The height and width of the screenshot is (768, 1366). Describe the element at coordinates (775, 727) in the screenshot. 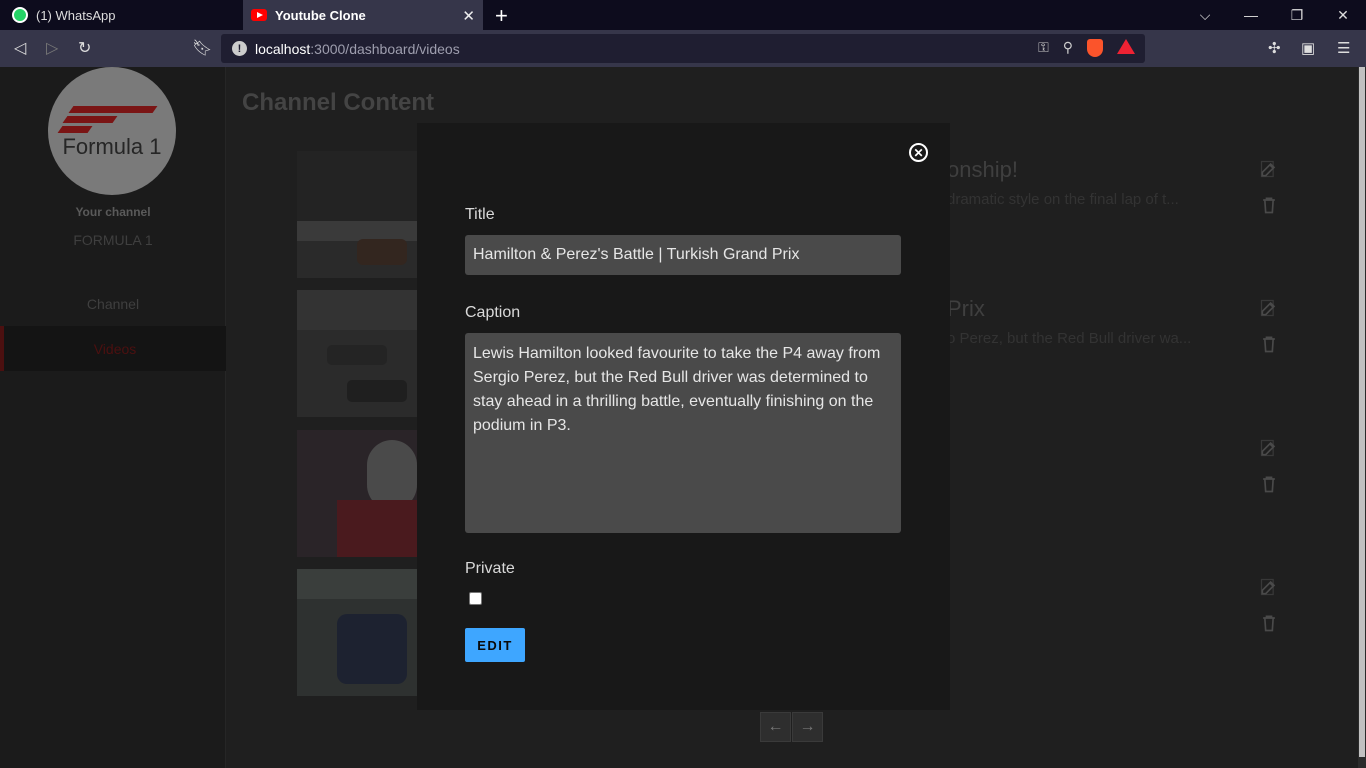

I see `prev-page-button: ←` at that location.